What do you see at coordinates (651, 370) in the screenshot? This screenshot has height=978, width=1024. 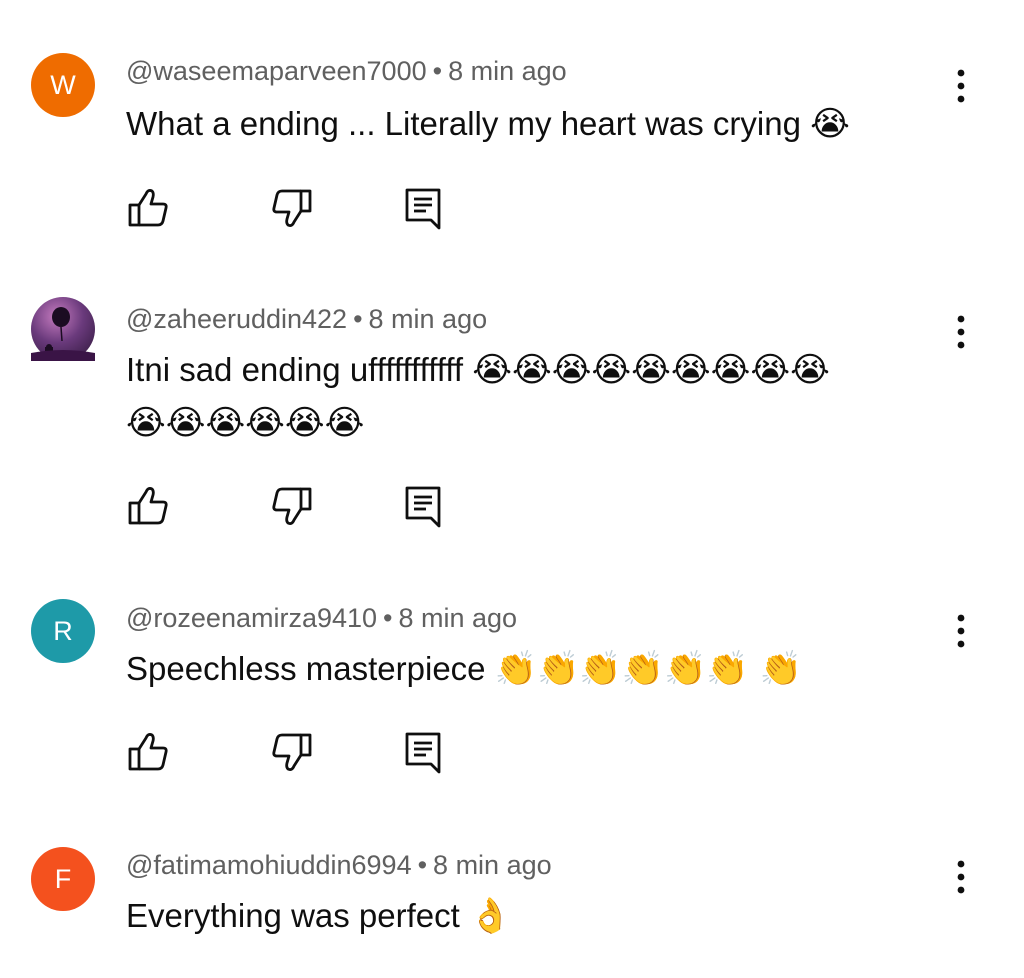 I see `comment-emoji: 😭😭😭😭😭😭😭😭😭` at bounding box center [651, 370].